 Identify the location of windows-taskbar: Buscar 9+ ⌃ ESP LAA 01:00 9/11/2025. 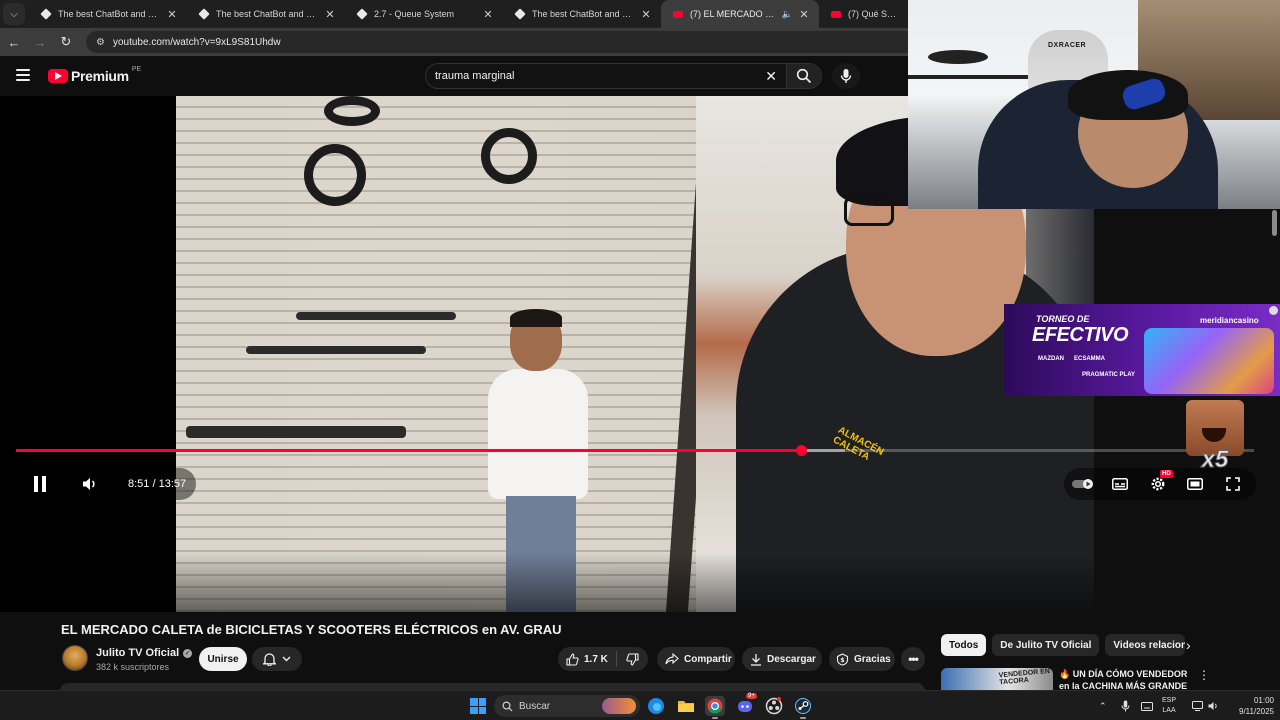
(640, 705).